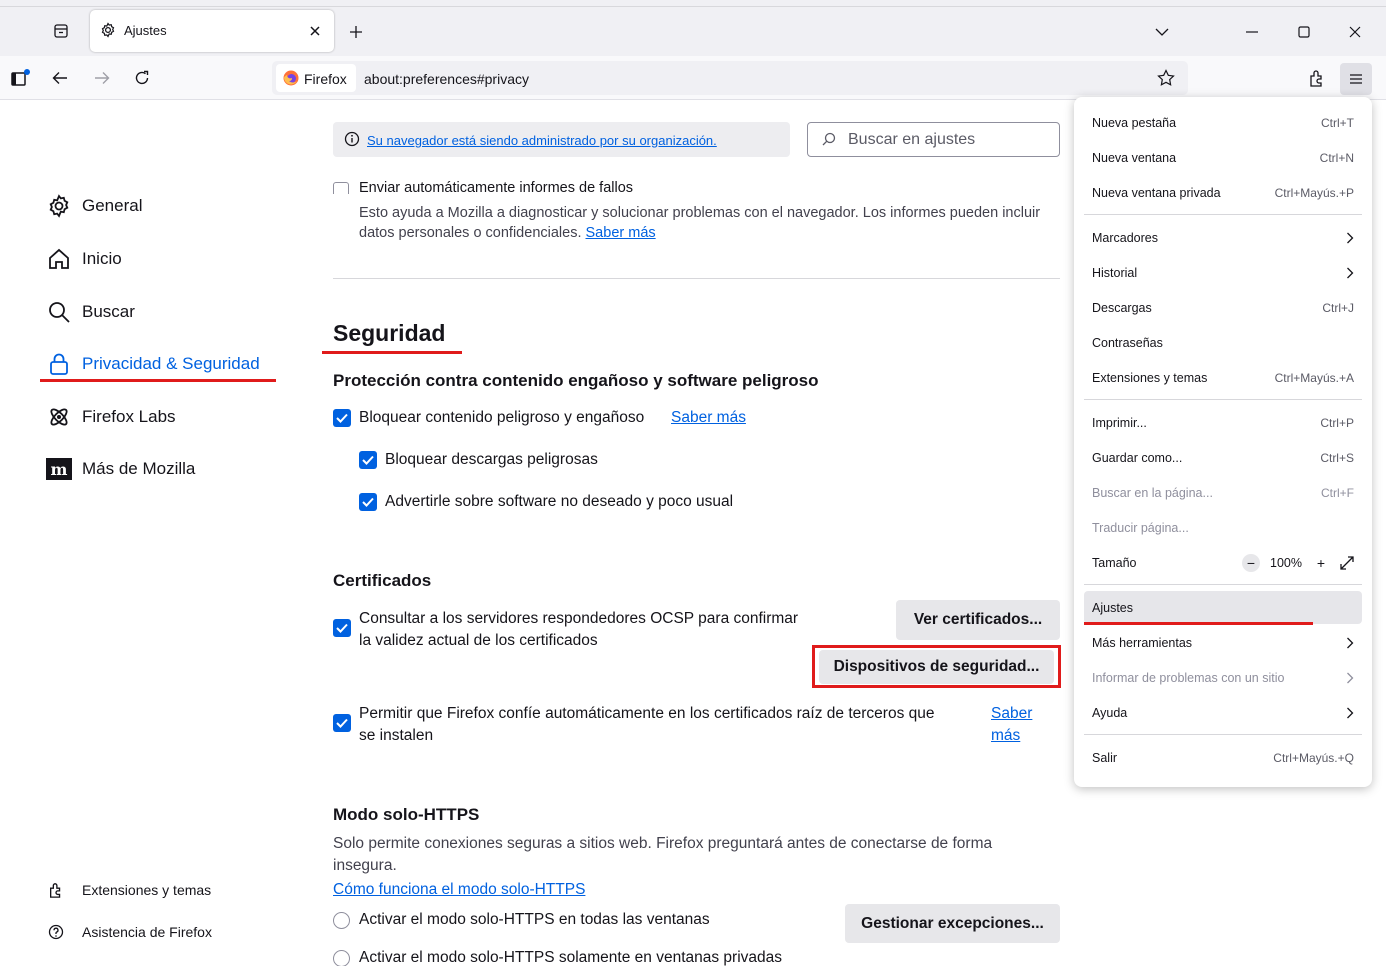 This screenshot has height=966, width=1386. Describe the element at coordinates (59, 364) in the screenshot. I see `lock-icon` at that location.